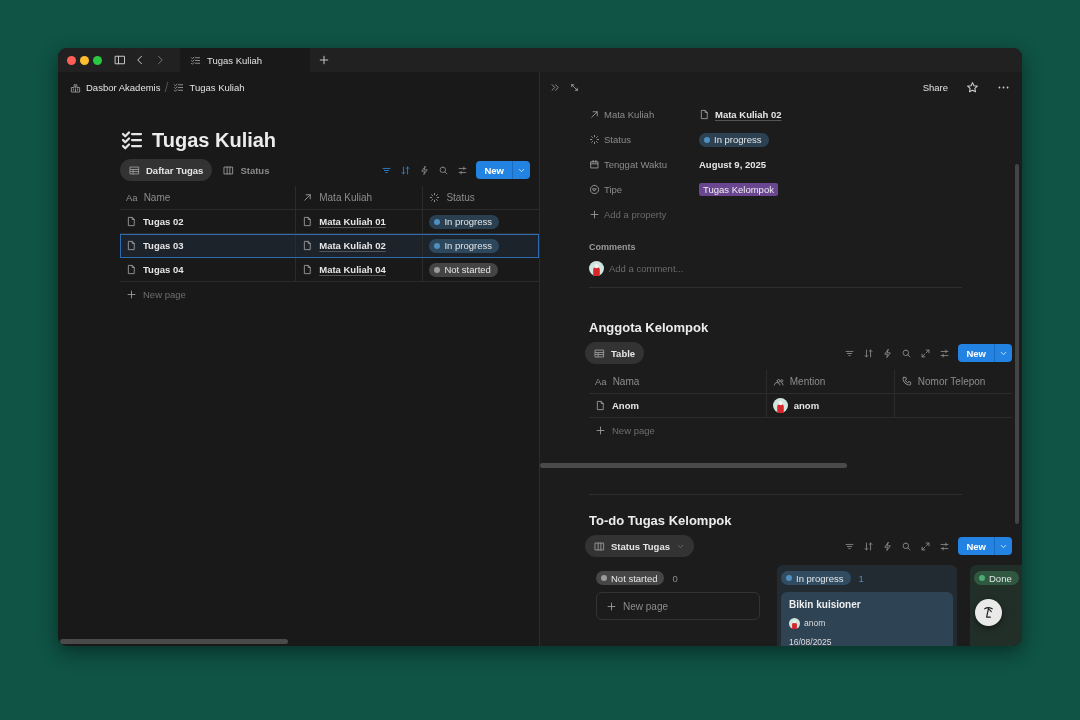 This screenshot has height=720, width=1080. I want to click on calendar-icon, so click(594, 164).